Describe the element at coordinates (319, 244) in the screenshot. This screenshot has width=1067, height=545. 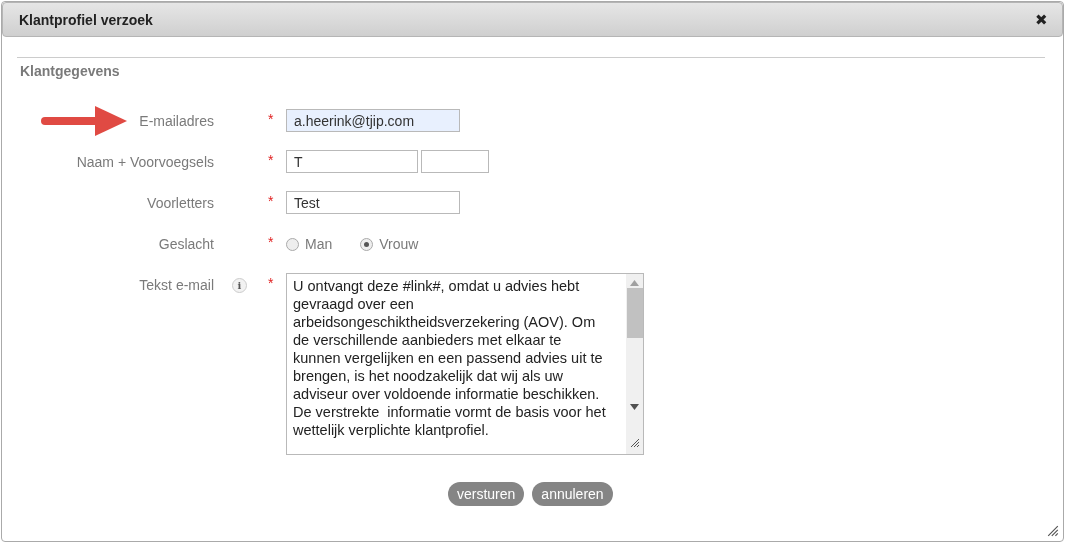
I see `radio-label: Man` at that location.